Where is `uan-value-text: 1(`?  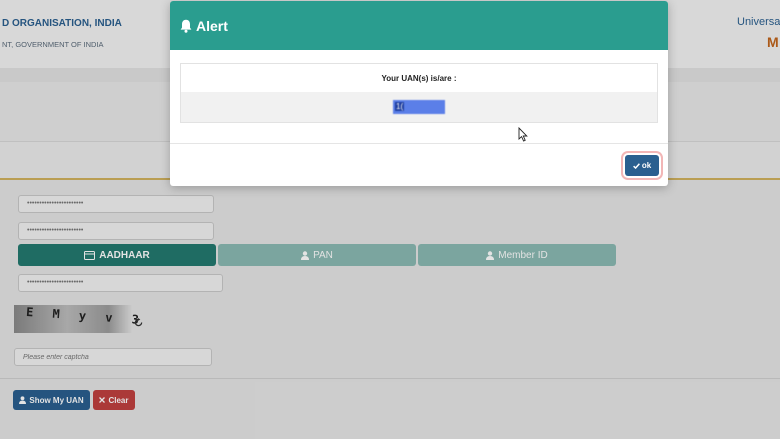
uan-value-text: 1( is located at coordinates (400, 106).